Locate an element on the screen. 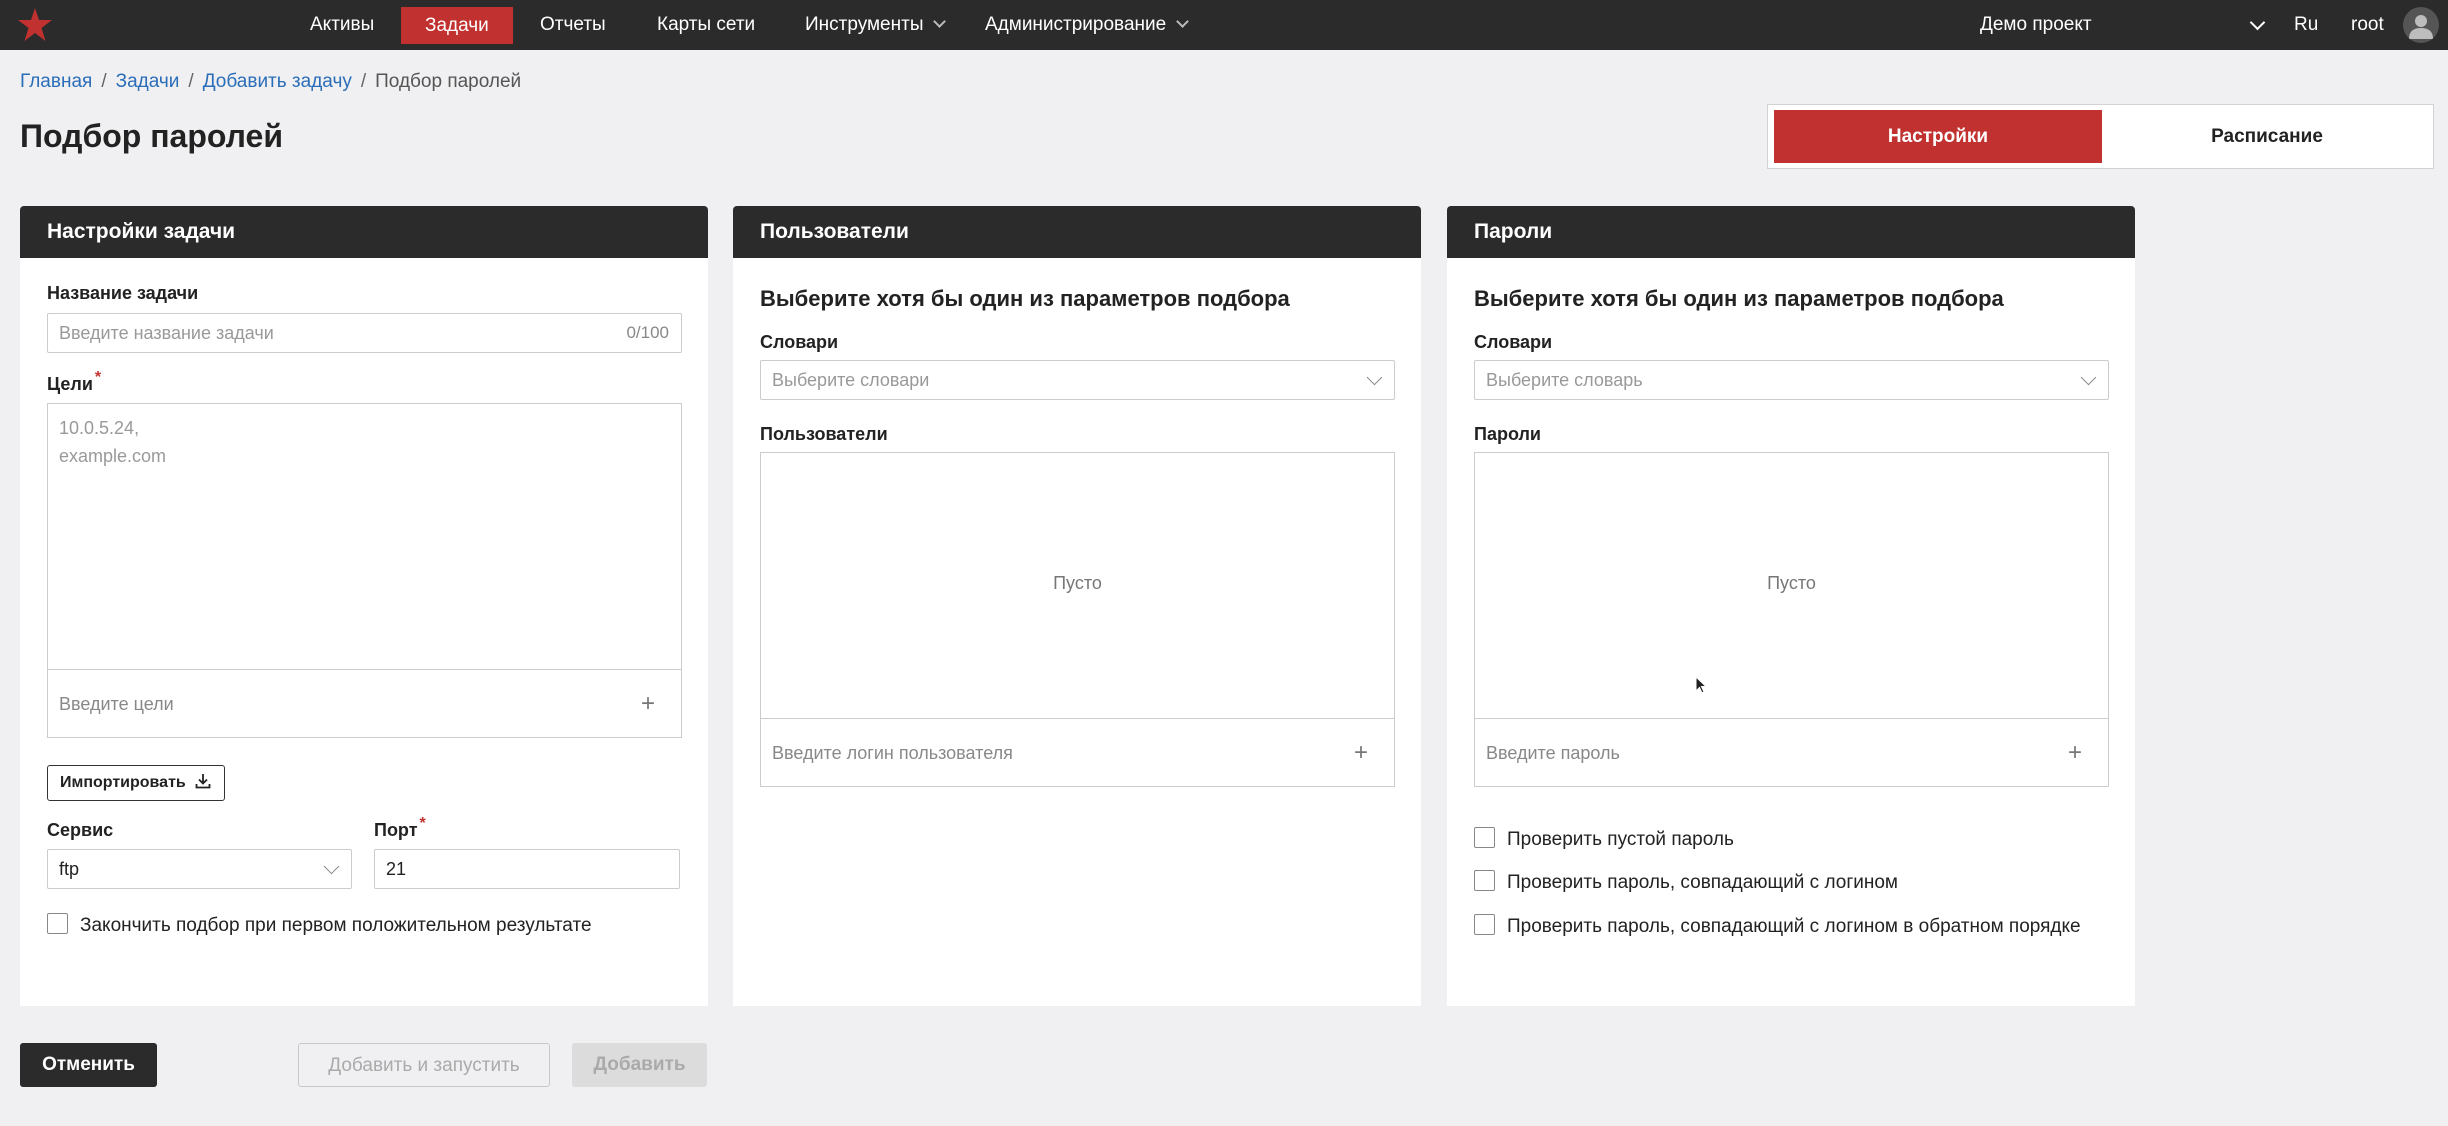  import-button: Импортировать is located at coordinates (136, 783).